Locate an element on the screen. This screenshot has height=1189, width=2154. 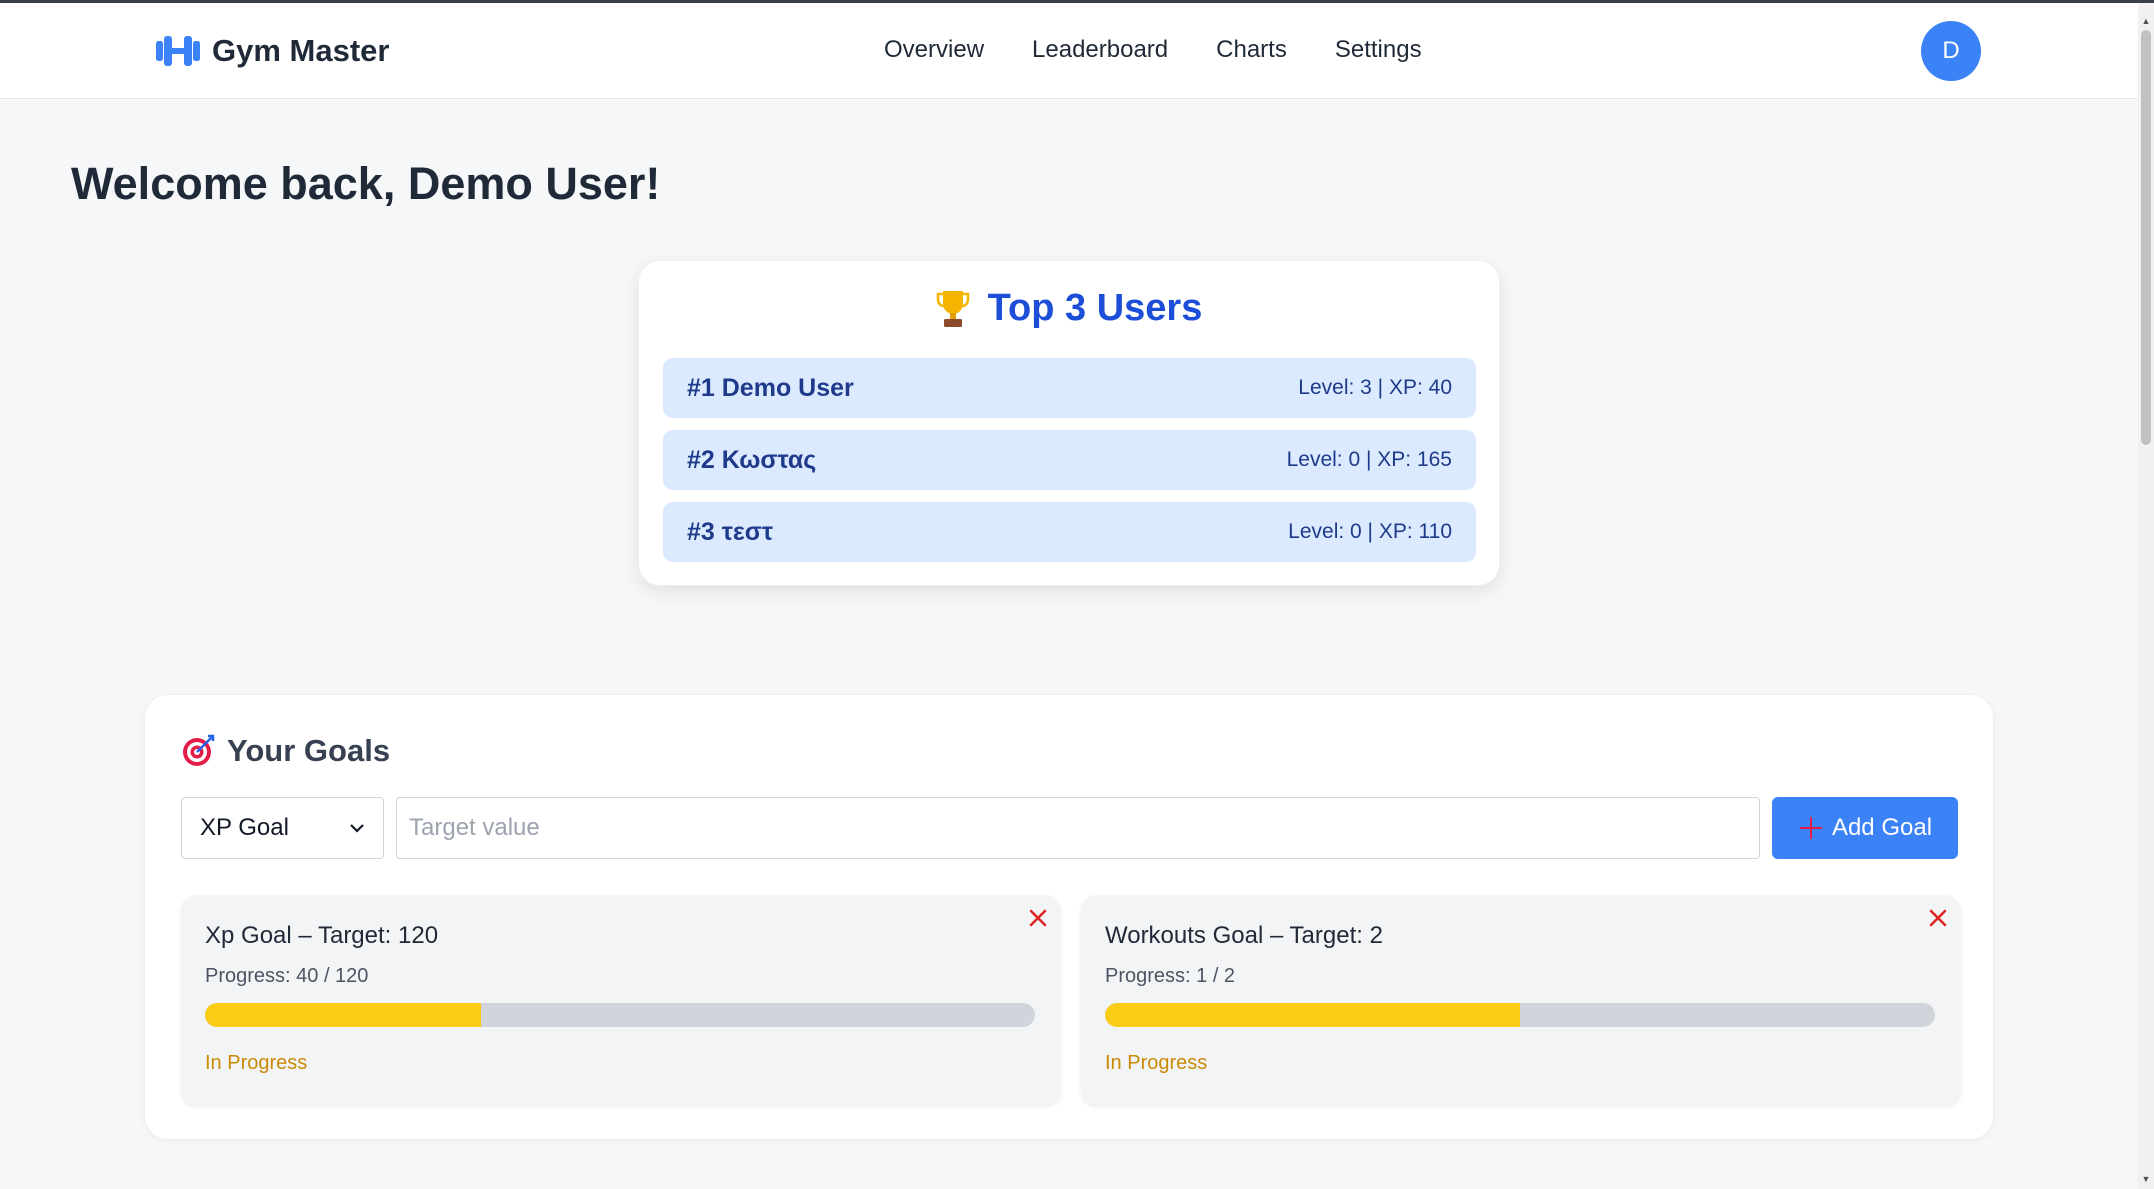
leaderboard-row: #2 Κωστας Level: 0 | XP: 165 is located at coordinates (1069, 460).